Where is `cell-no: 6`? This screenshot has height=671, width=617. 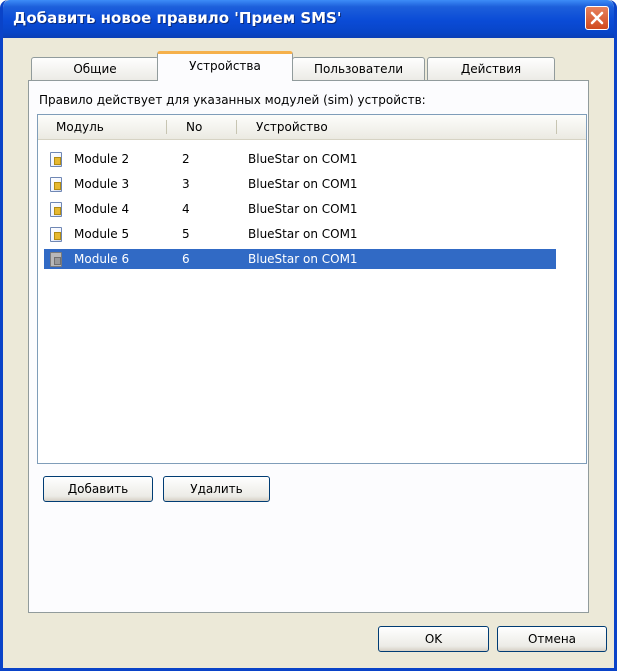 cell-no: 6 is located at coordinates (186, 259).